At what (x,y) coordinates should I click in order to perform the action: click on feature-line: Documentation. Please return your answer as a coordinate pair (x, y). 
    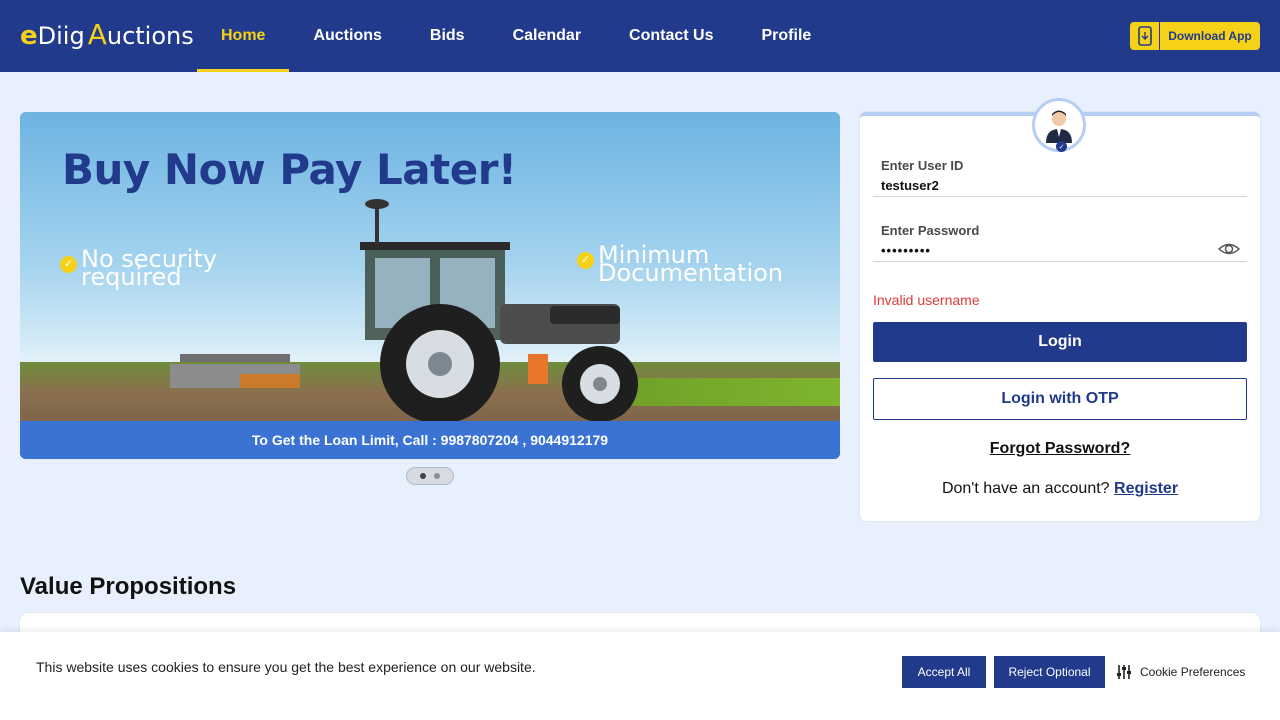
    Looking at the image, I should click on (691, 273).